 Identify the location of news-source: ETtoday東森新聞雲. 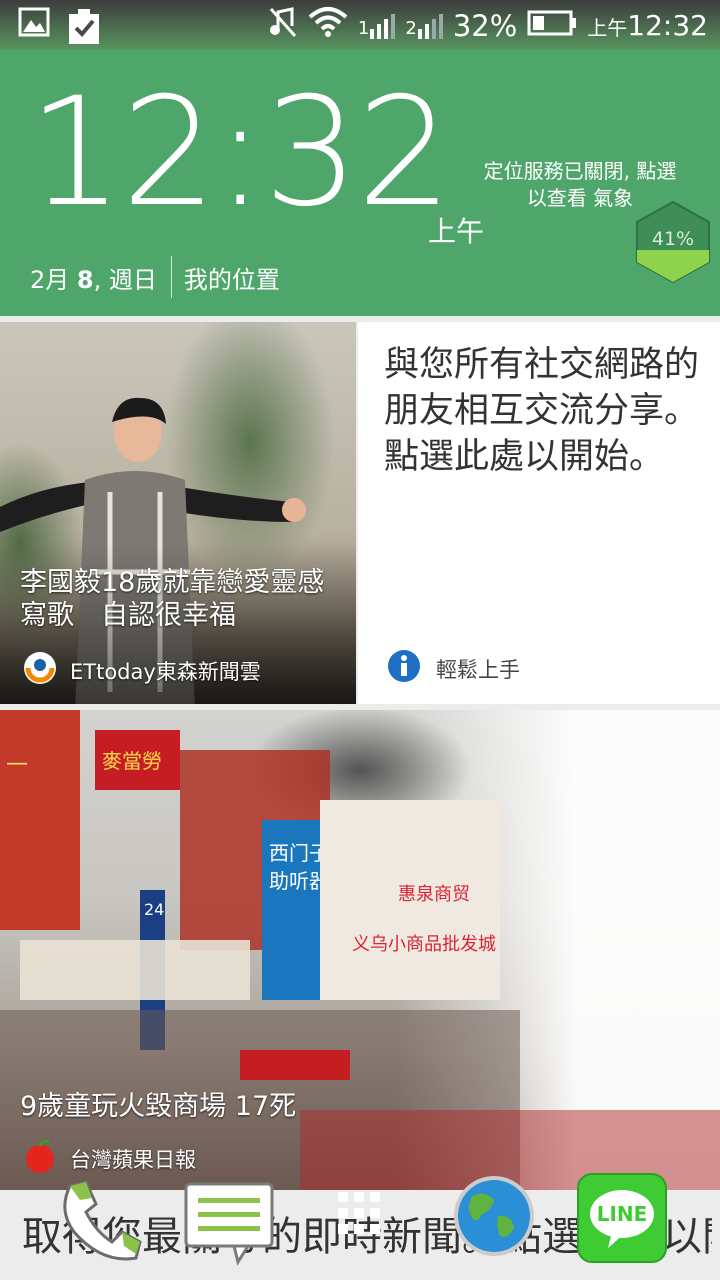
(141, 670).